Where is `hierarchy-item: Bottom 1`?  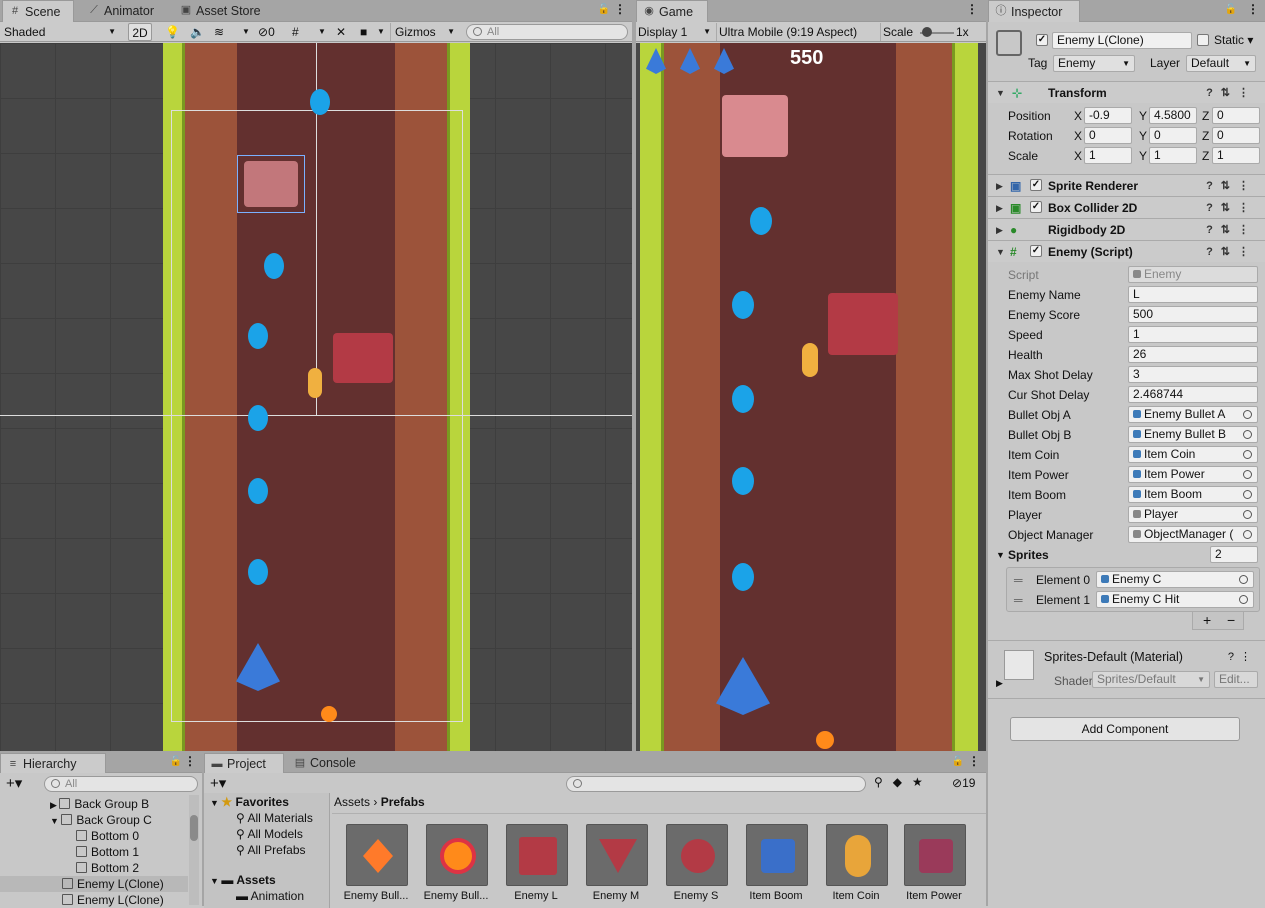
hierarchy-item: Bottom 1 is located at coordinates (107, 852).